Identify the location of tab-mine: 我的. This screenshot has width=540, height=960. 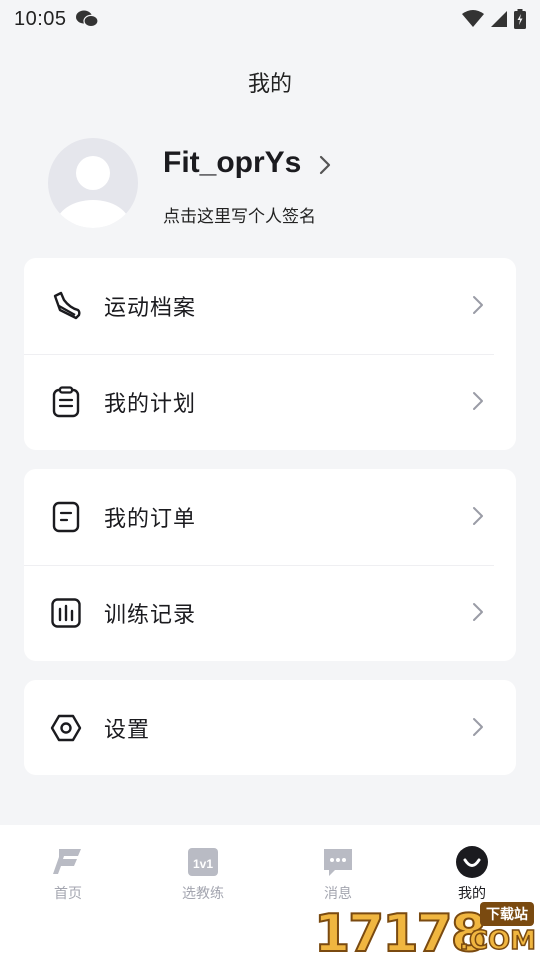
(472, 874).